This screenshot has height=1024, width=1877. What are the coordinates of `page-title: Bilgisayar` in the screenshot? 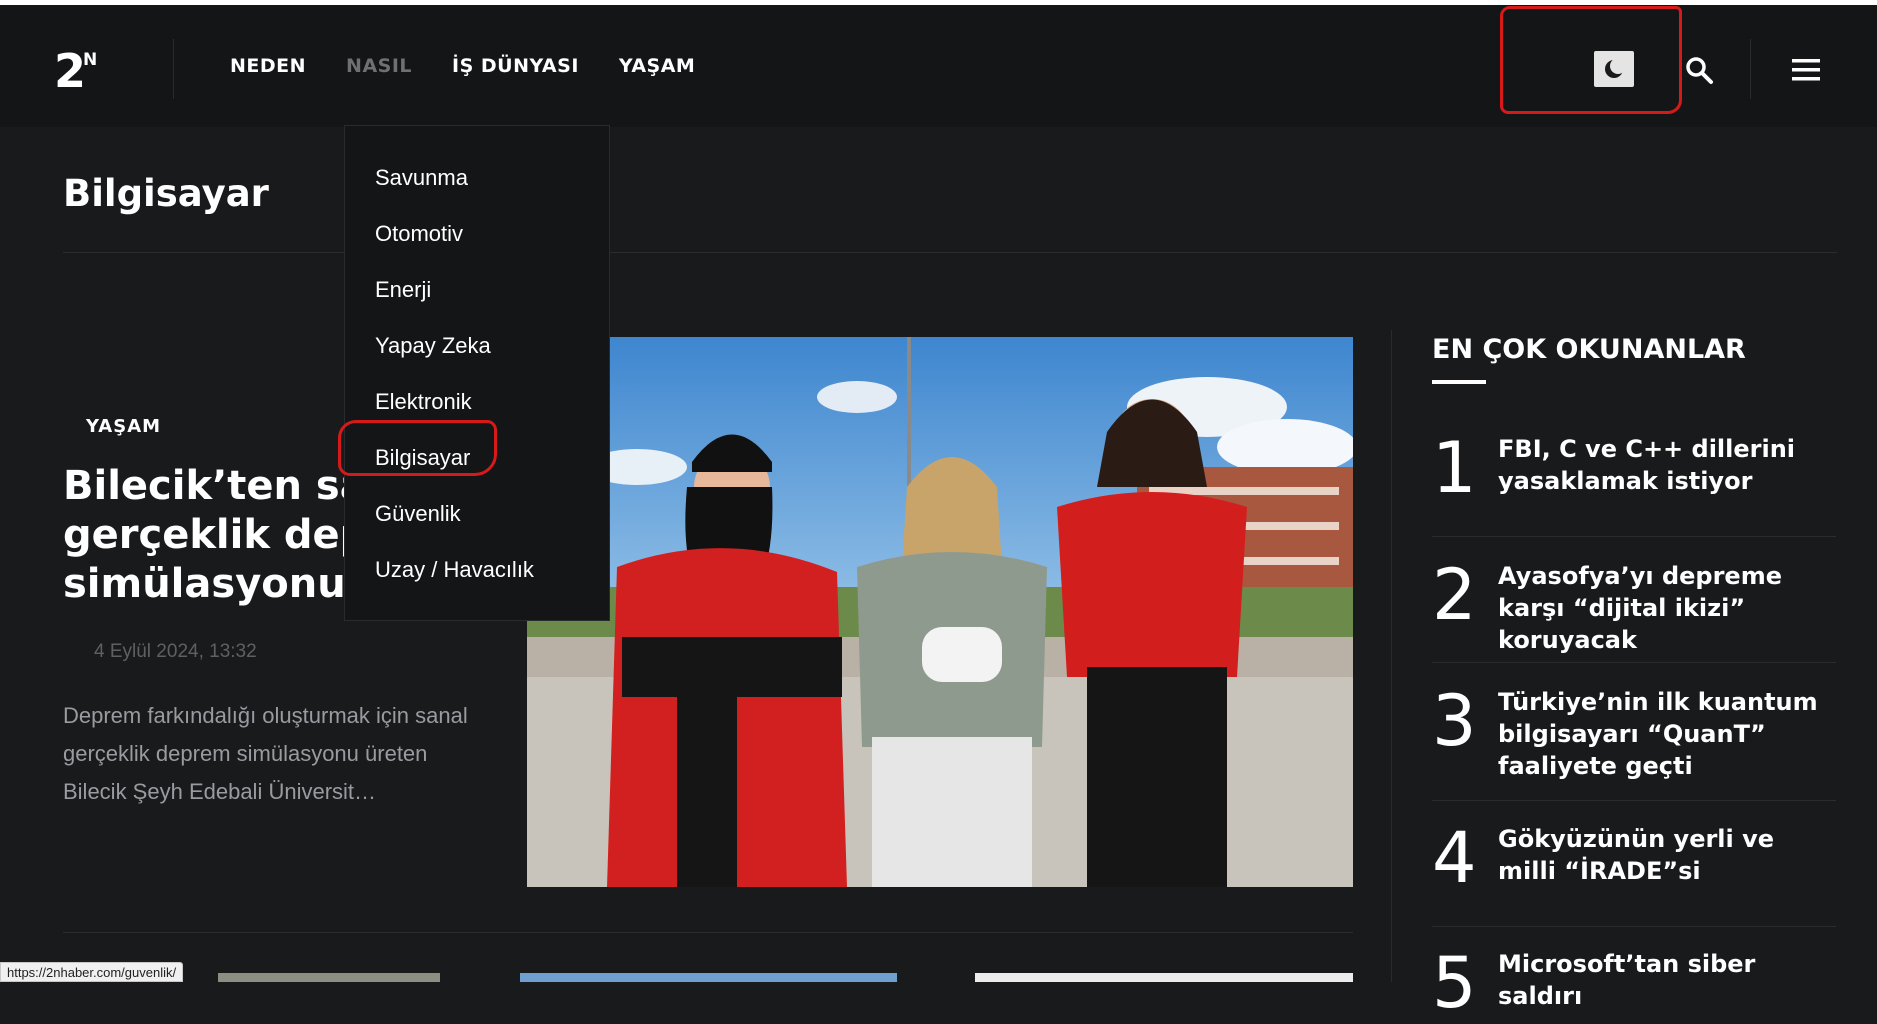 It's located at (166, 193).